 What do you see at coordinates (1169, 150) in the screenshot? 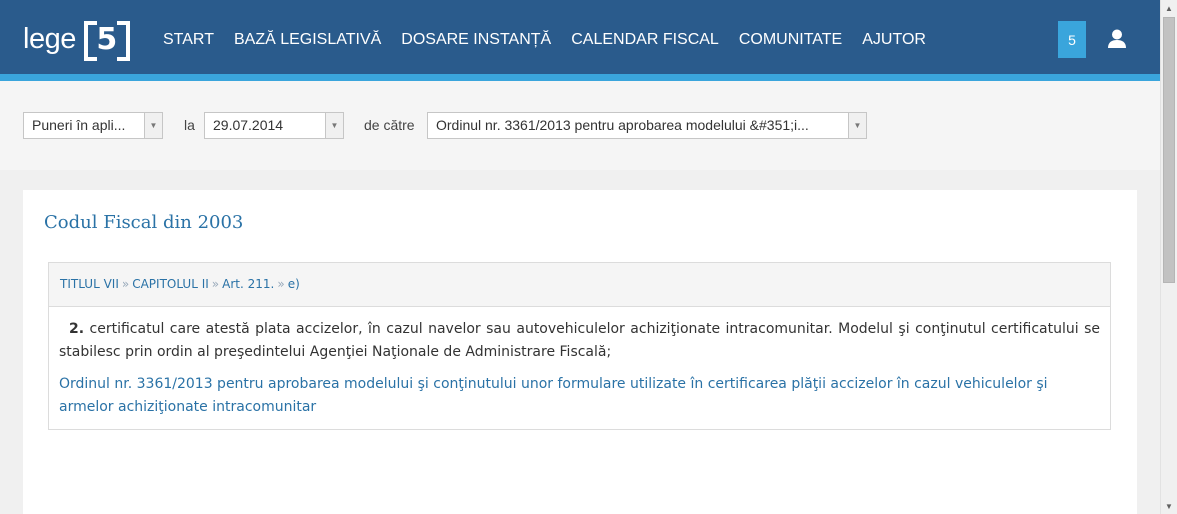
I see `scroll-thumb` at bounding box center [1169, 150].